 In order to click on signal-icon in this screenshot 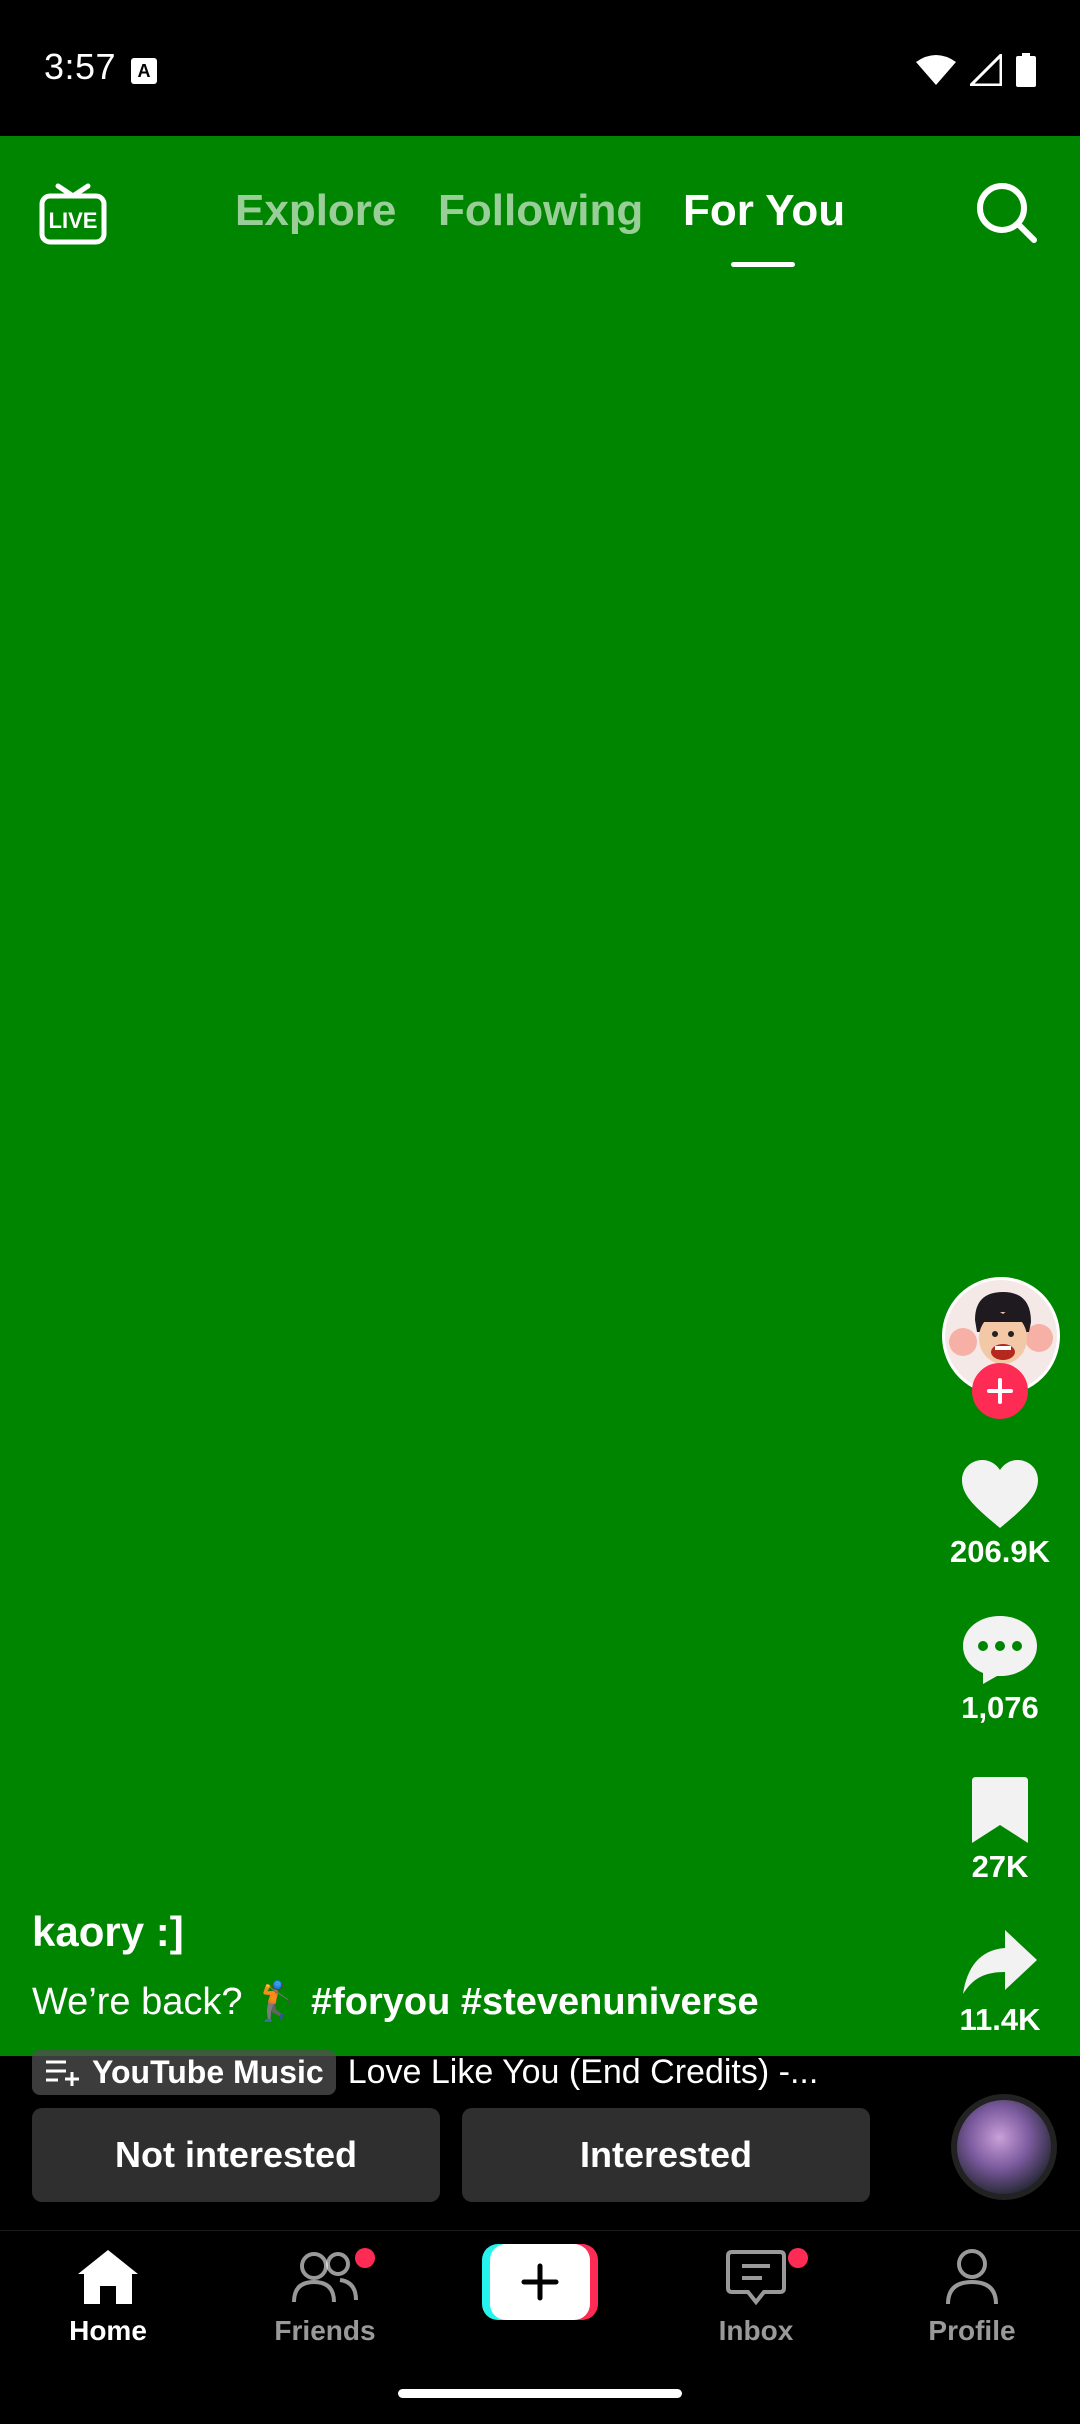, I will do `click(986, 70)`.